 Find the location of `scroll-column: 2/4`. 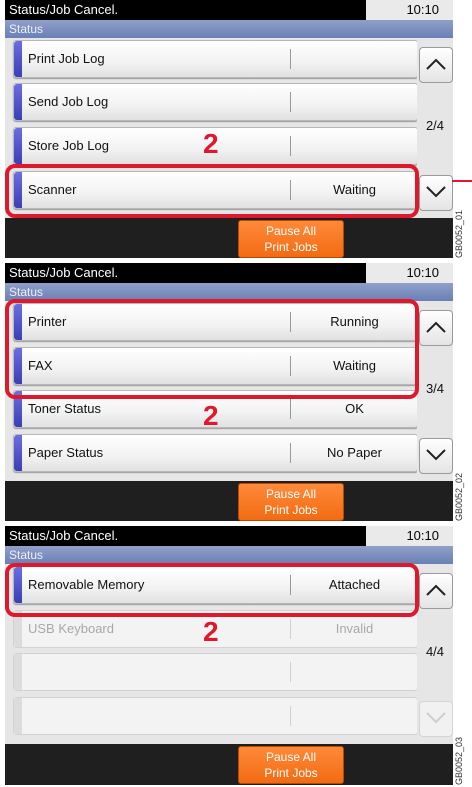

scroll-column: 2/4 is located at coordinates (435, 128).